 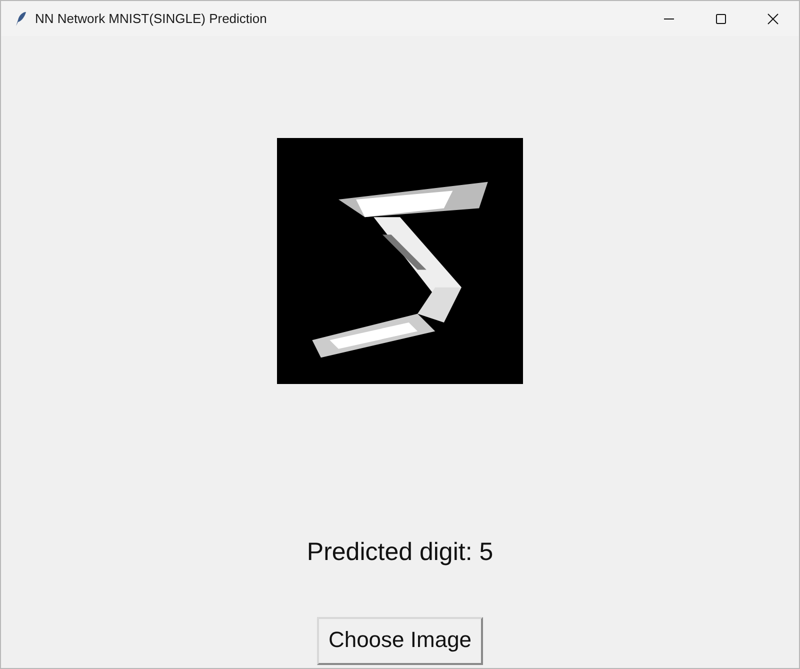 What do you see at coordinates (773, 18) in the screenshot?
I see `close-icon` at bounding box center [773, 18].